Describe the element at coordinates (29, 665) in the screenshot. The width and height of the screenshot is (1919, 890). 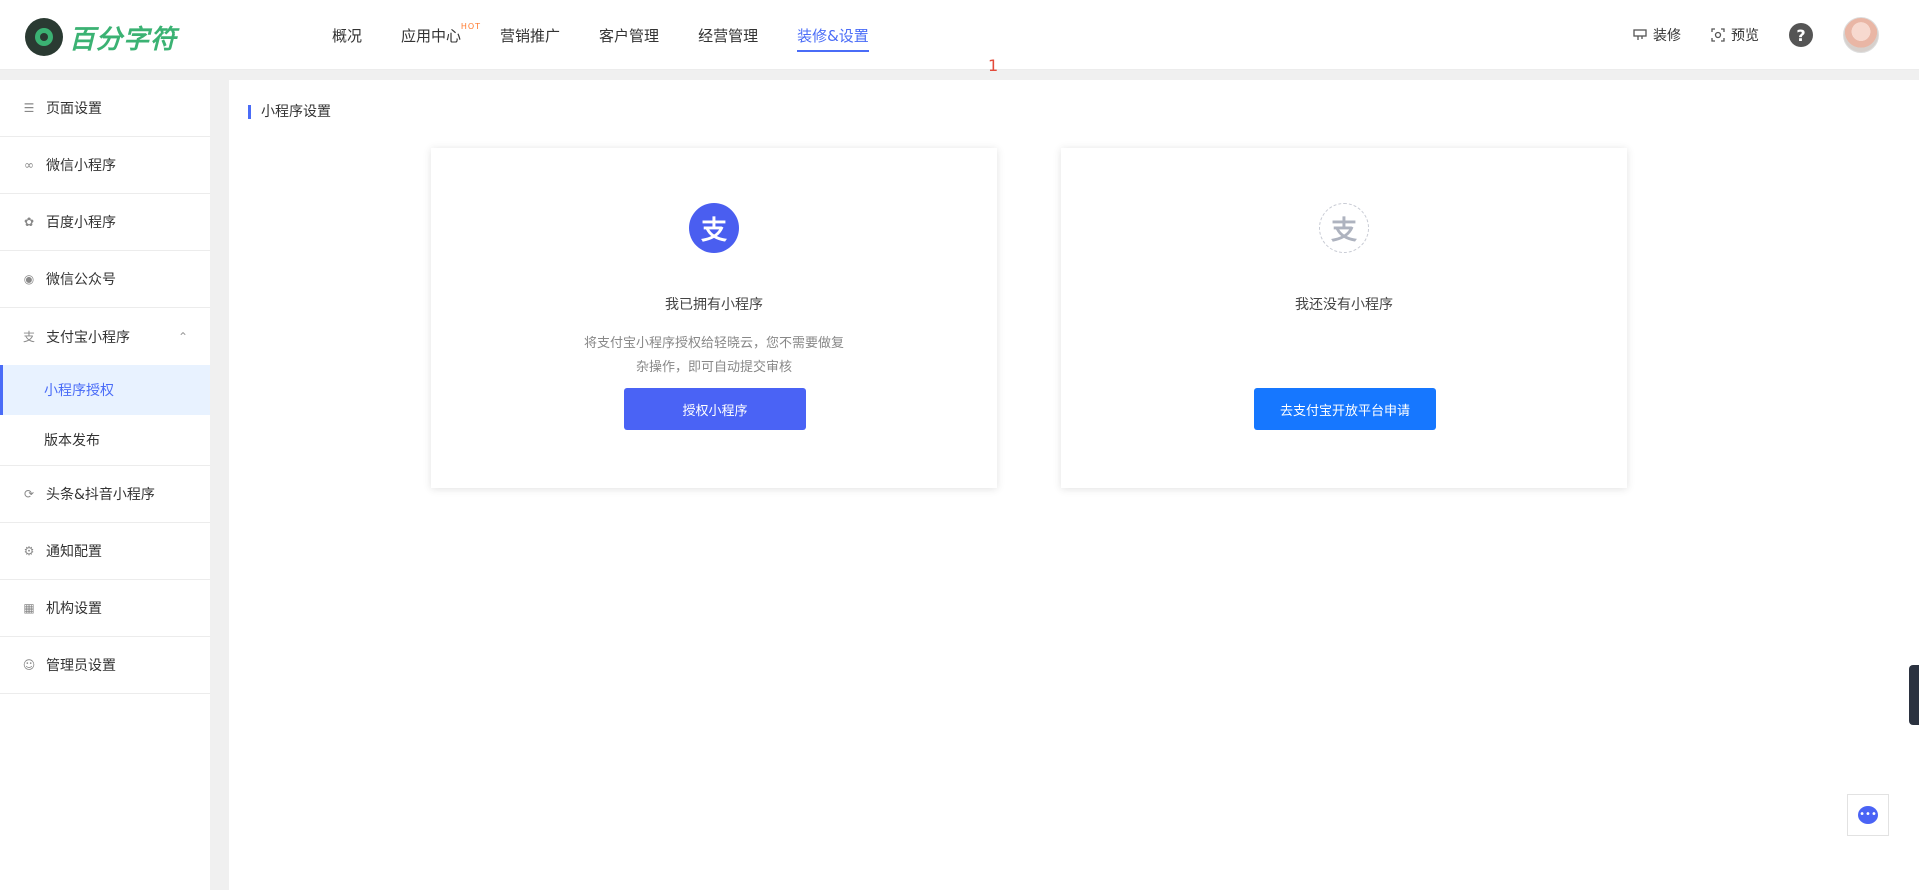
I see `user-gear-icon: ☺` at that location.